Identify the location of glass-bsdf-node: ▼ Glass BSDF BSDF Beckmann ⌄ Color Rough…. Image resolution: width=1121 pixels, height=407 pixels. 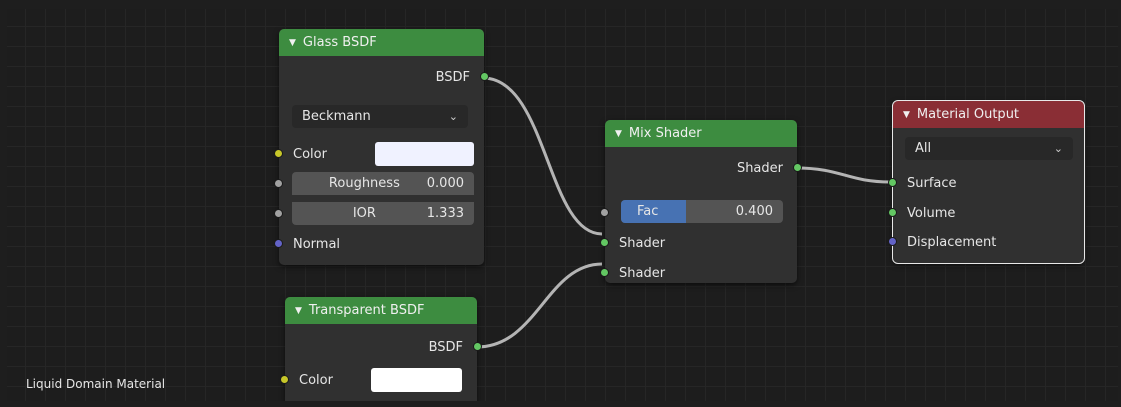
(381, 147).